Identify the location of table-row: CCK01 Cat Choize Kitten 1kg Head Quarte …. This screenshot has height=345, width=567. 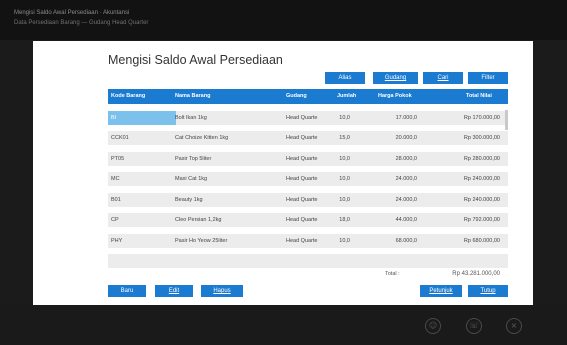
(308, 138).